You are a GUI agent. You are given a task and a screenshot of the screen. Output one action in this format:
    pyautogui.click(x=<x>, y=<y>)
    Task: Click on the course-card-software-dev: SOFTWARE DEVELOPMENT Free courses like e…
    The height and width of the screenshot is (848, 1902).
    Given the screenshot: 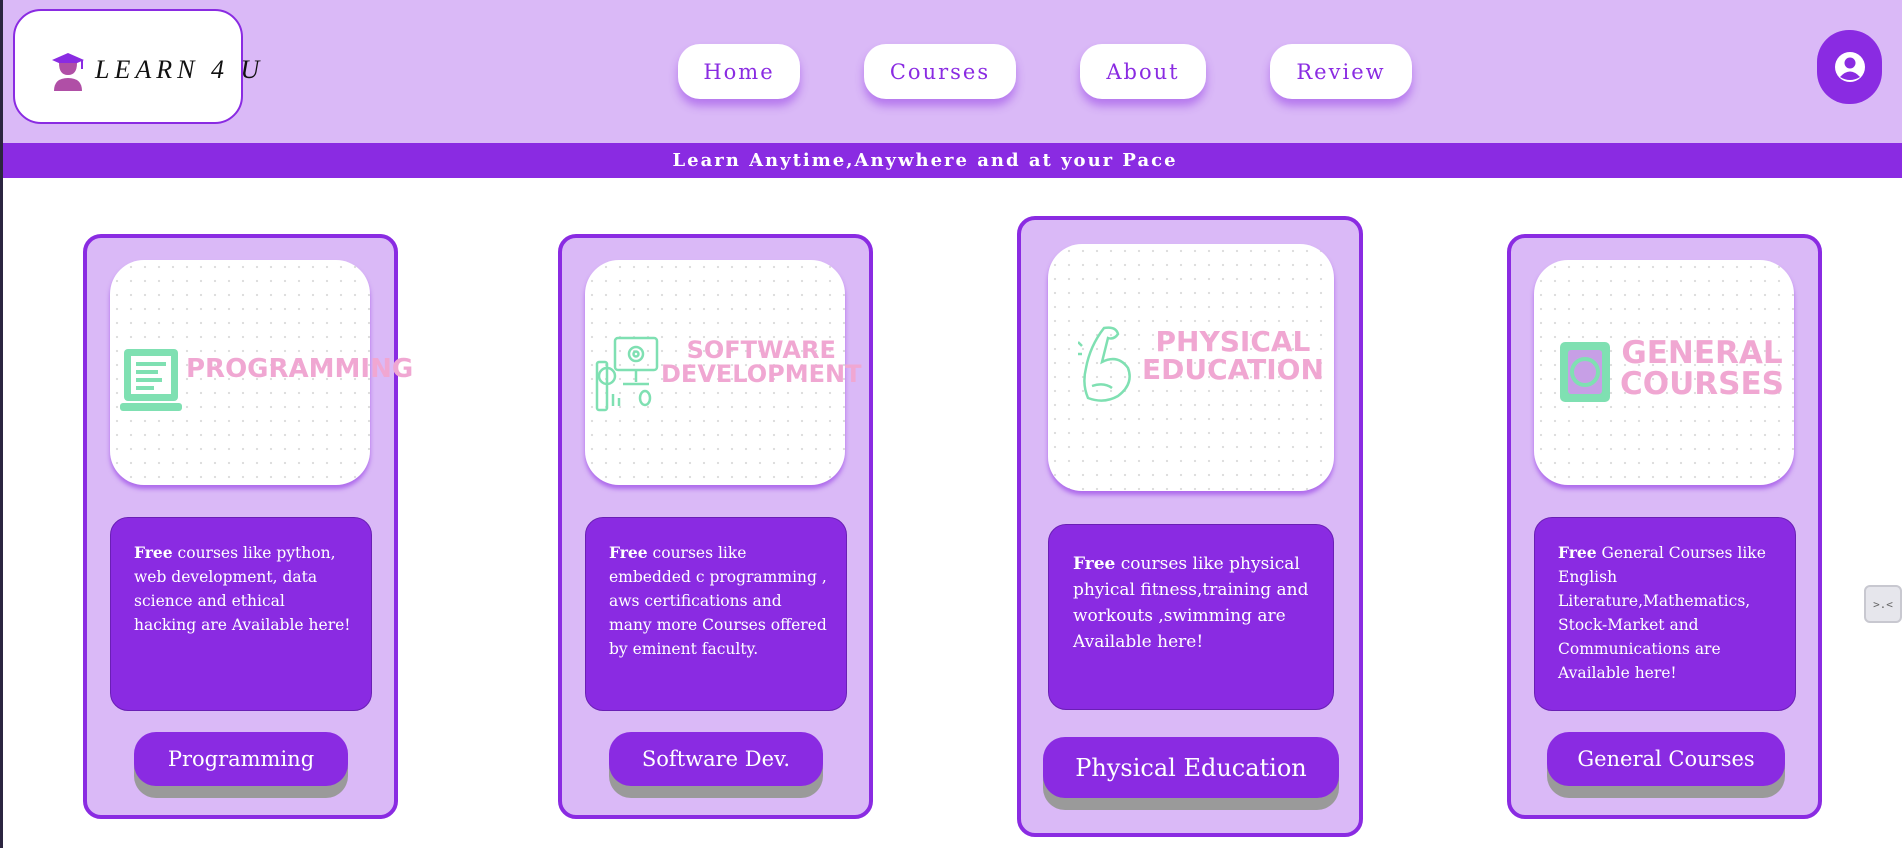 What is the action you would take?
    pyautogui.click(x=715, y=526)
    